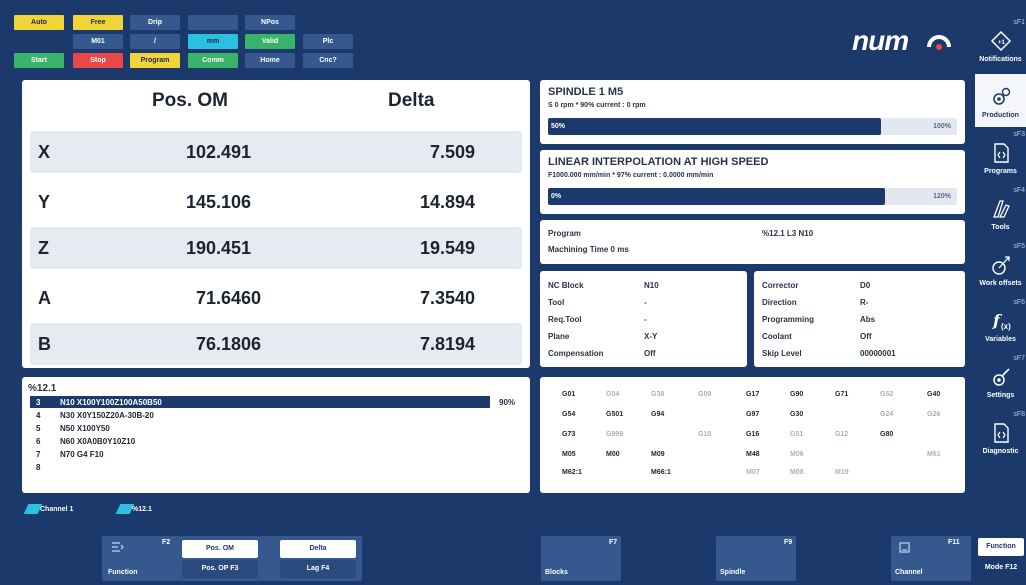  I want to click on program-line: 7 N70 G4 F10, so click(281, 454).